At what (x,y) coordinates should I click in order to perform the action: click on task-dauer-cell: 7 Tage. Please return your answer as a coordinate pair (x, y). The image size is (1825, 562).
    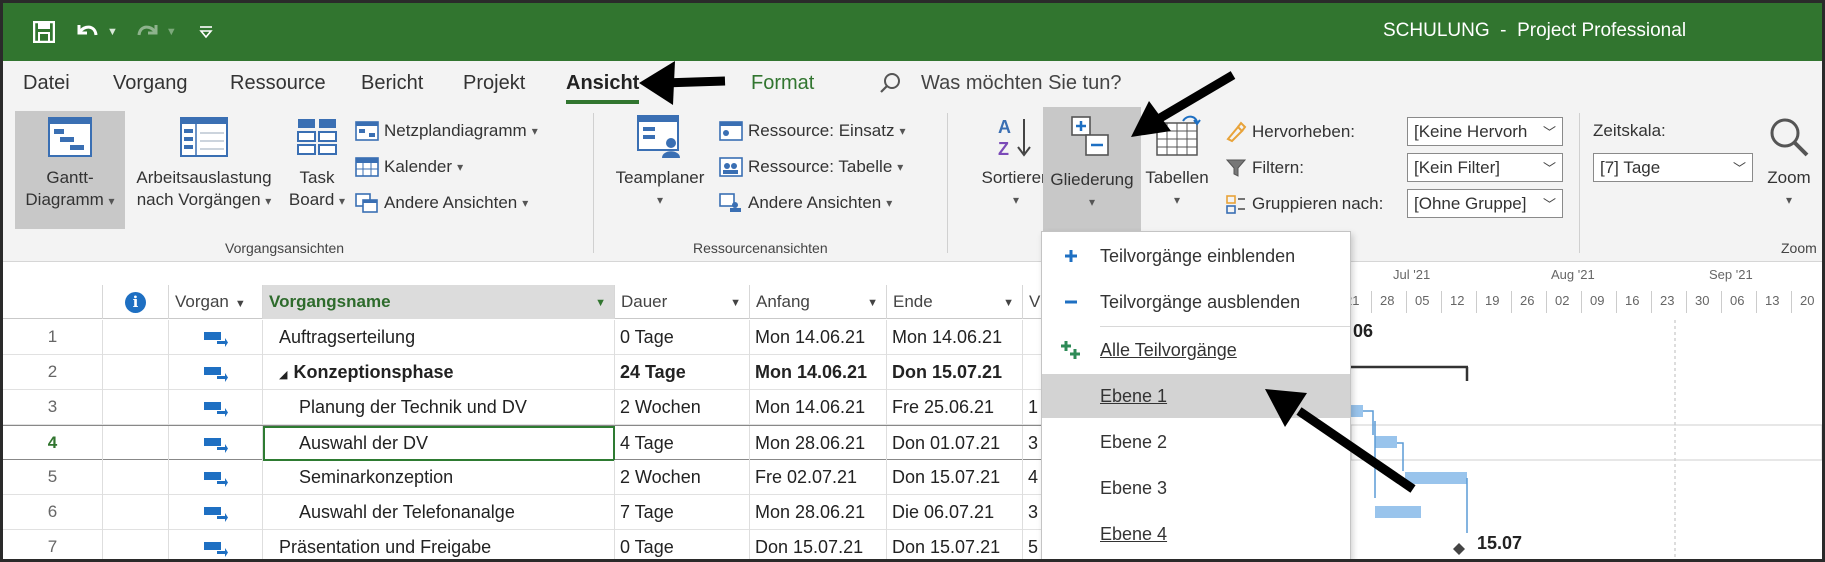
    Looking at the image, I should click on (682, 512).